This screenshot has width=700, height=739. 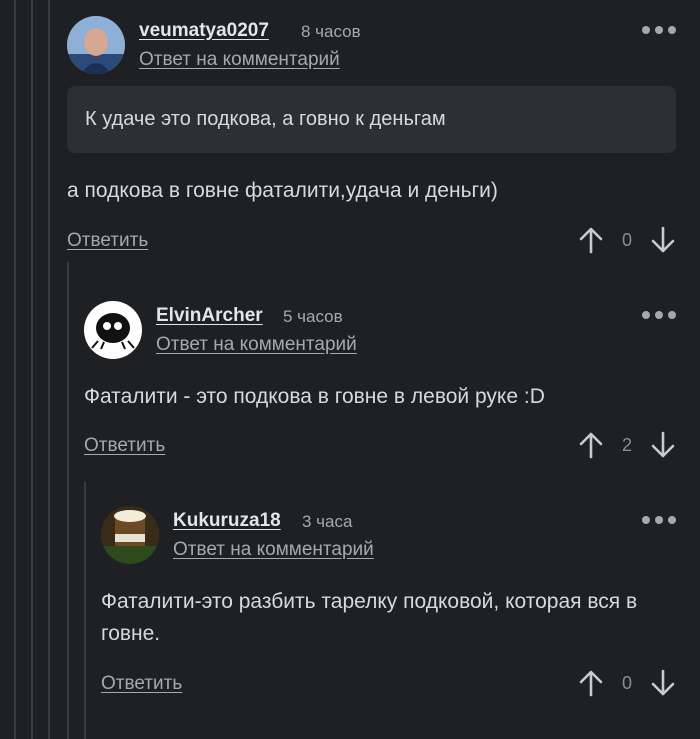 I want to click on username: Kukuruza18, so click(x=227, y=521).